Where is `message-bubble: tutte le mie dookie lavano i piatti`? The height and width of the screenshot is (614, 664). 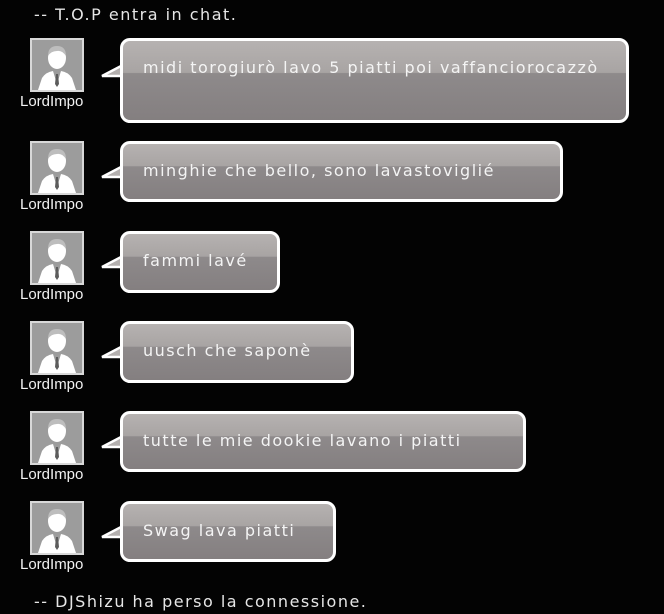 message-bubble: tutte le mie dookie lavano i piatti is located at coordinates (323, 441).